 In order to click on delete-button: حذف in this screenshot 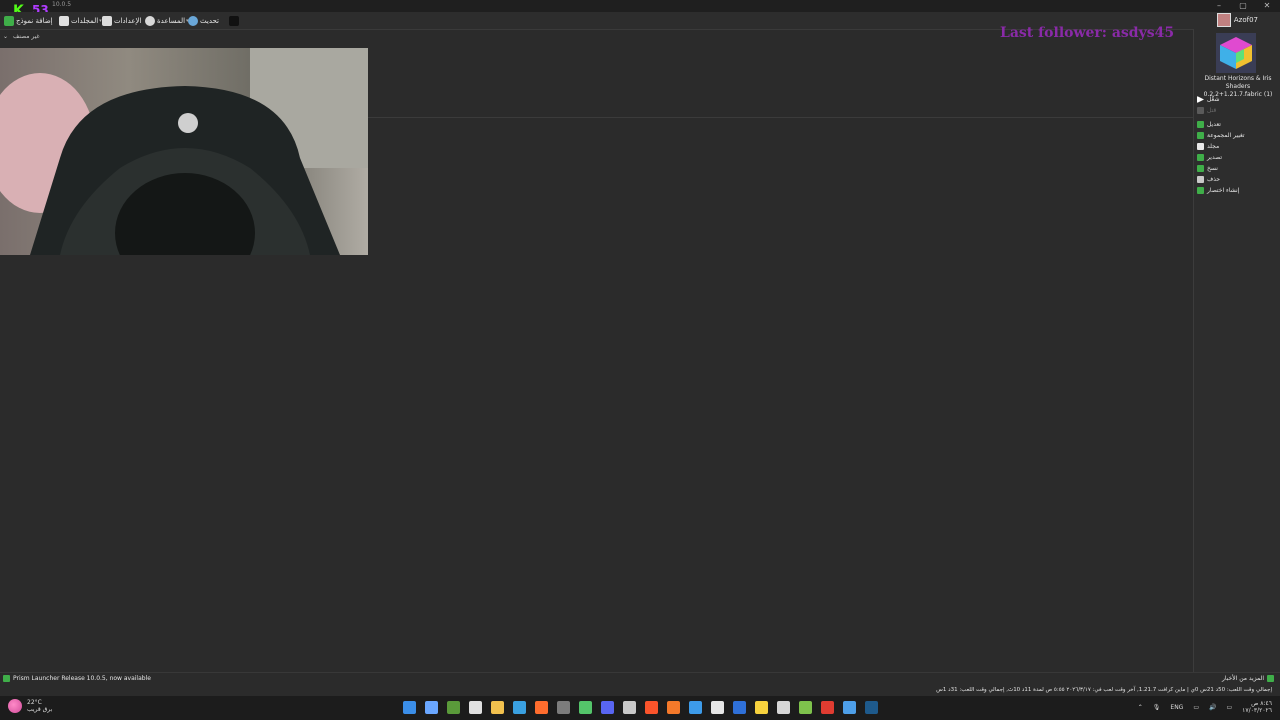, I will do `click(1208, 179)`.